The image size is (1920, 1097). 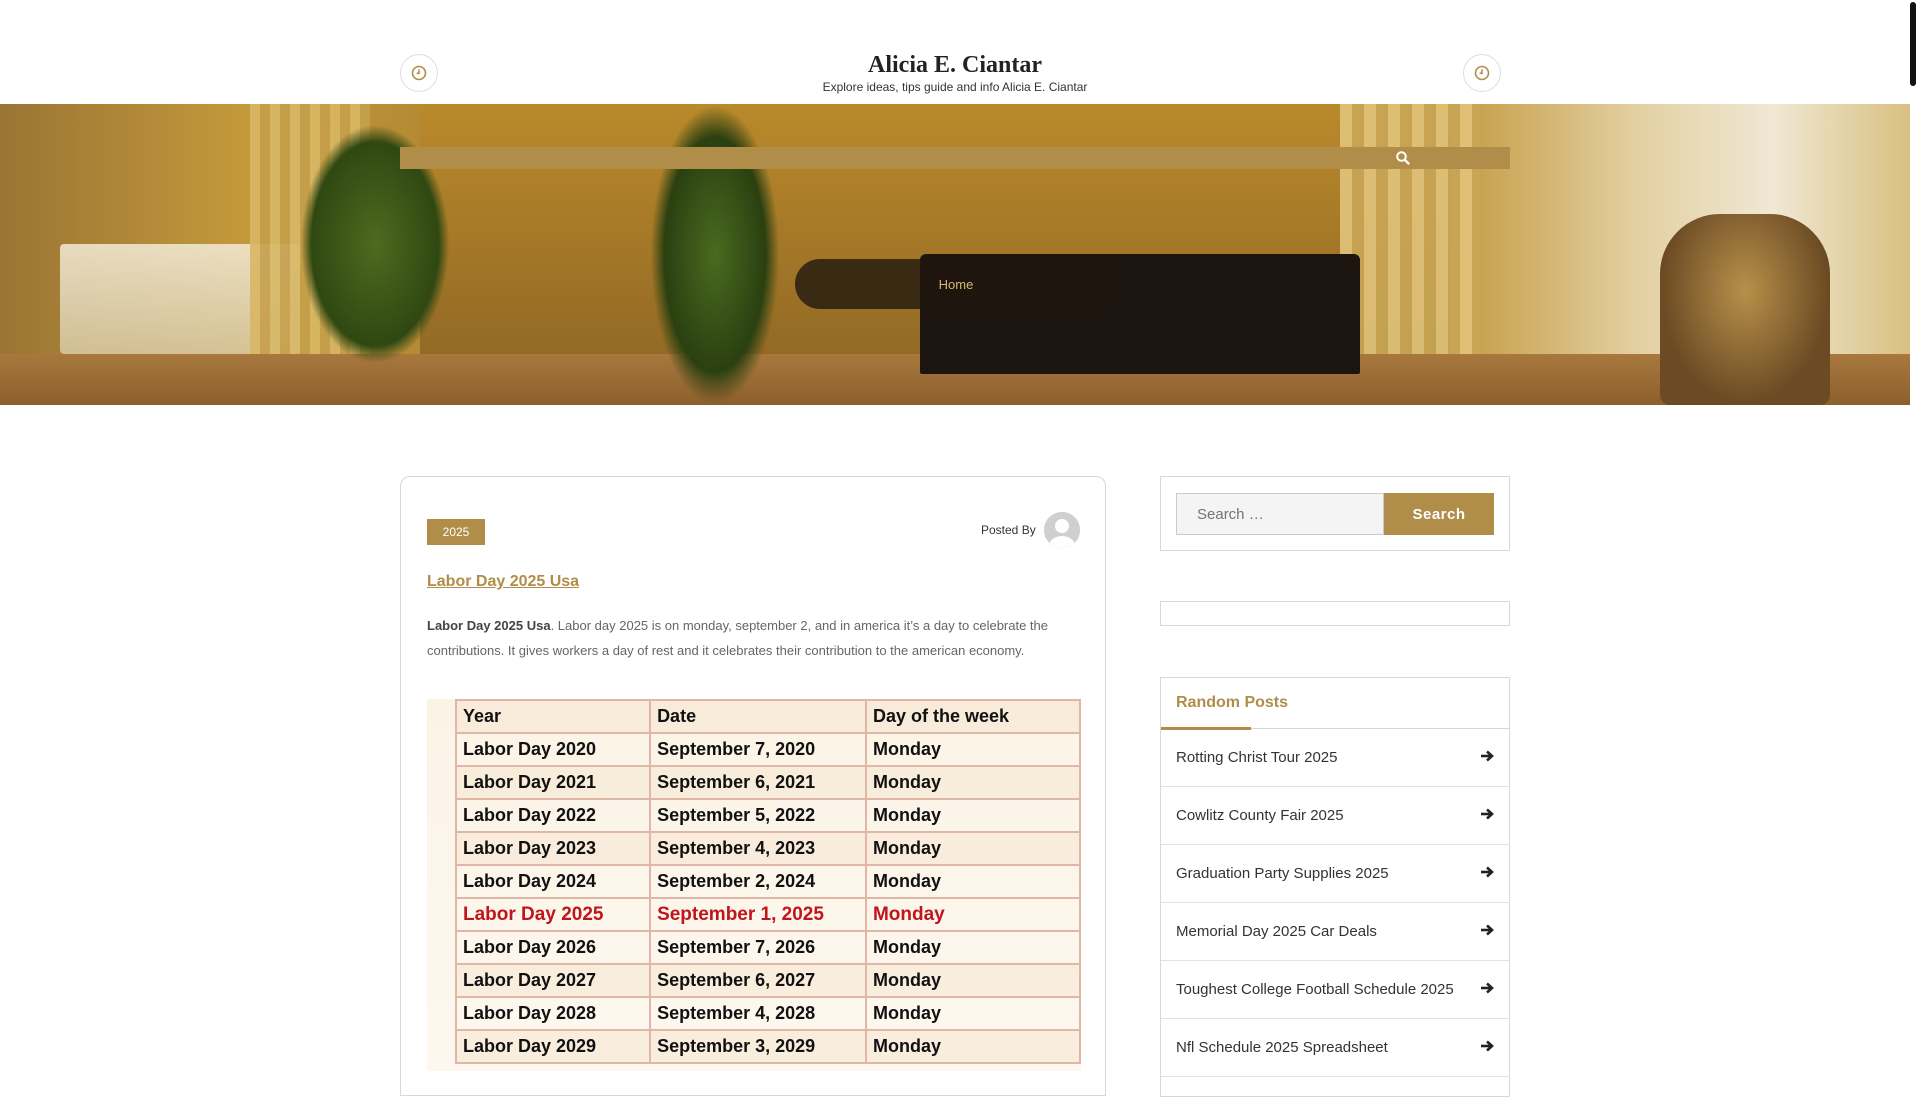 I want to click on table-header-row: Year Date Day of the week, so click(x=768, y=716).